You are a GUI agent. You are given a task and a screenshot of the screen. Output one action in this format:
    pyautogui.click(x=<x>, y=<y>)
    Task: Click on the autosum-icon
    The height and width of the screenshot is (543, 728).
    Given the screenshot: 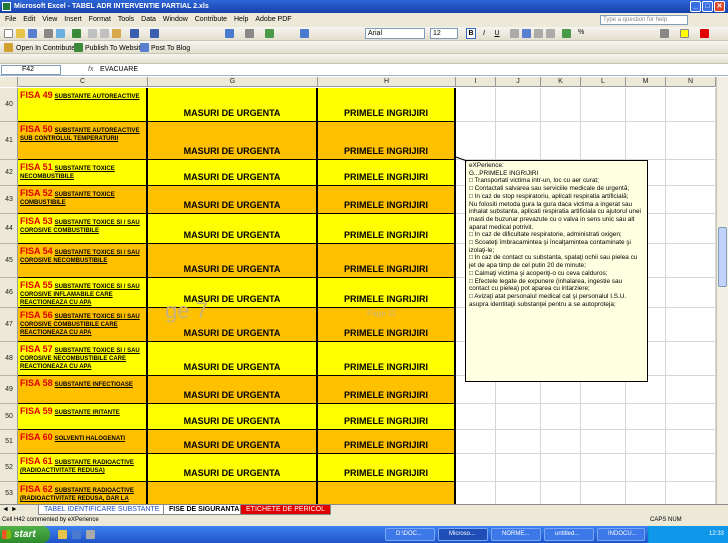 What is the action you would take?
    pyautogui.click(x=249, y=33)
    